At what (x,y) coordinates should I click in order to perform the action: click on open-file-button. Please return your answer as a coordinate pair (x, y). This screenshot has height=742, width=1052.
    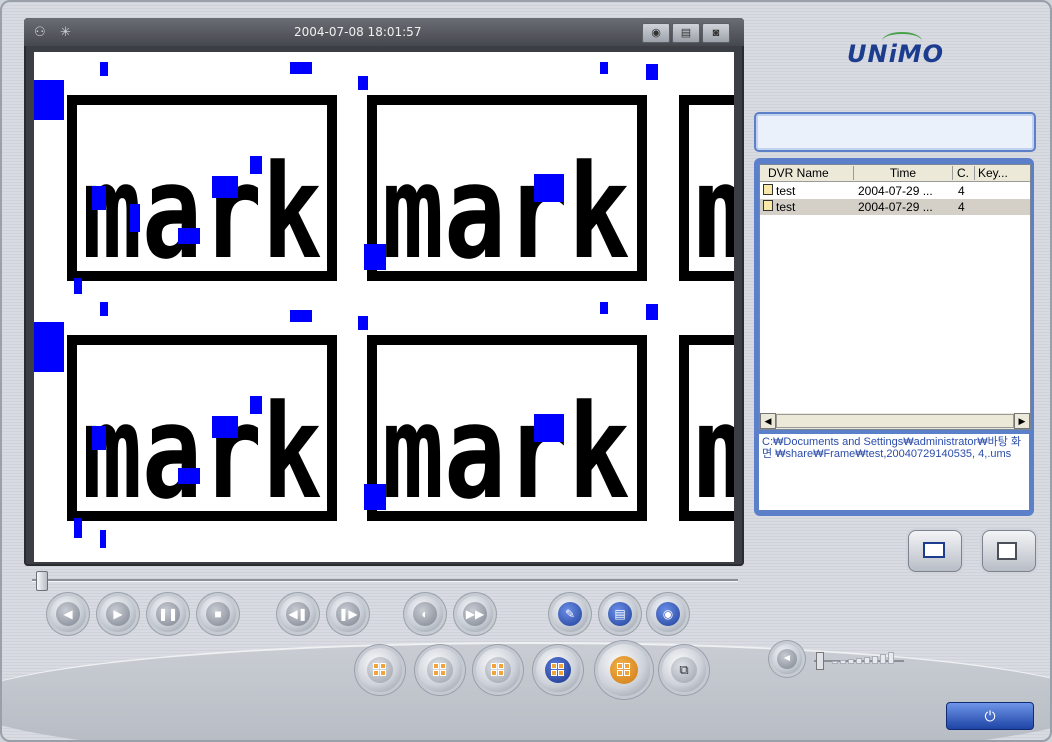
    Looking at the image, I should click on (935, 551).